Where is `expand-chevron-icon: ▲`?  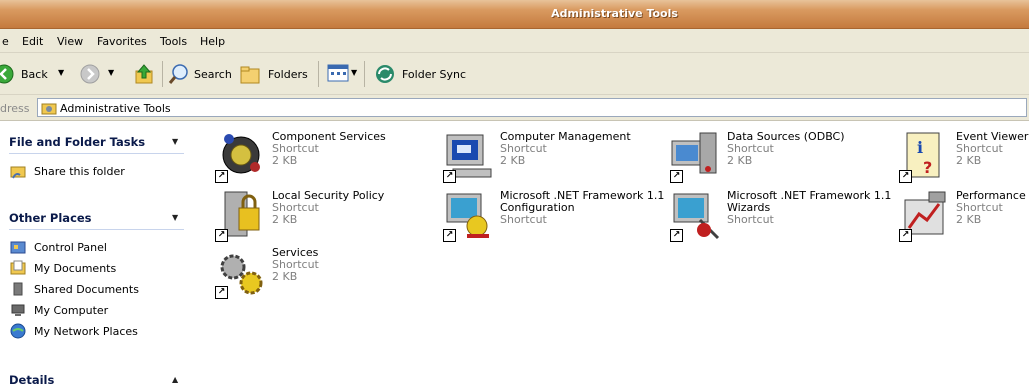
expand-chevron-icon: ▲ is located at coordinates (175, 379).